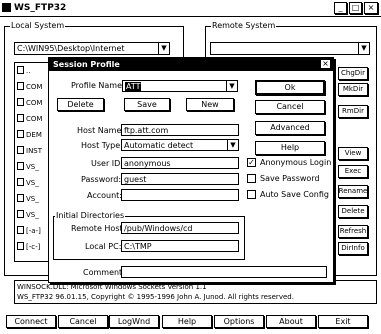 The height and width of the screenshot is (334, 381). What do you see at coordinates (353, 171) in the screenshot?
I see `remote-exec-button: Exec` at bounding box center [353, 171].